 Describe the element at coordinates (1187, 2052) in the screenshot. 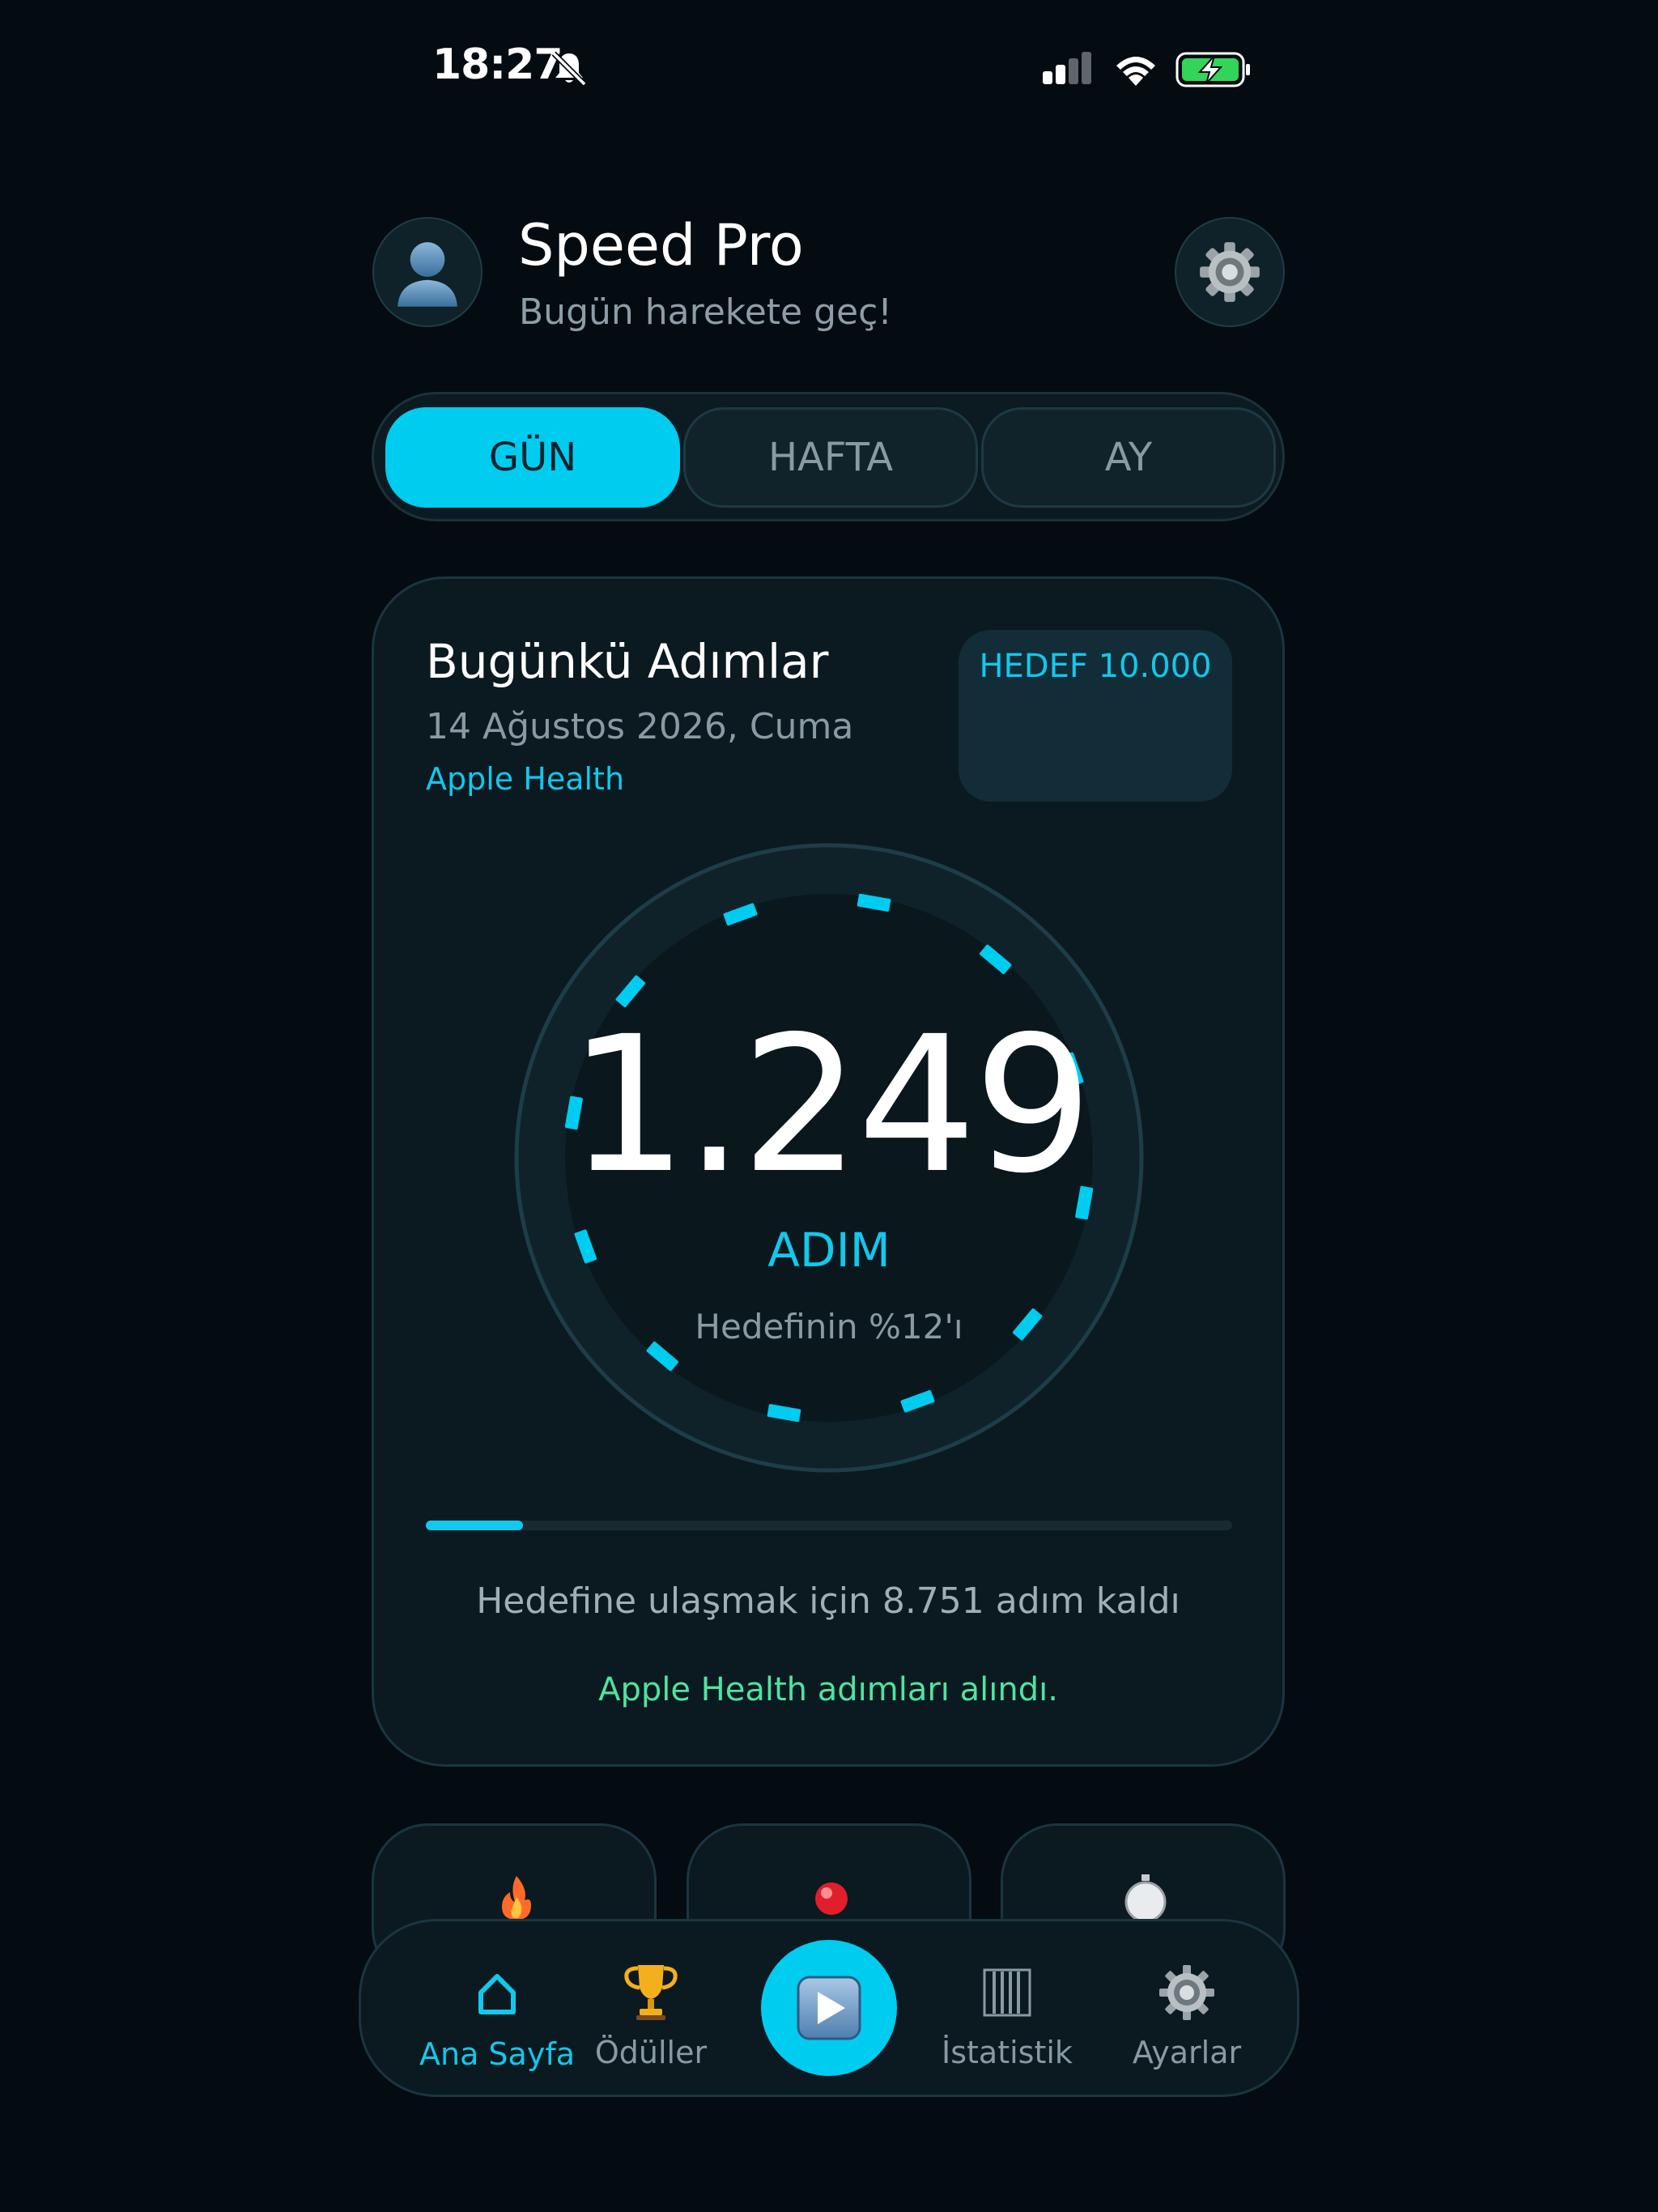

I see `tab-settings-label: Ayarlar` at that location.